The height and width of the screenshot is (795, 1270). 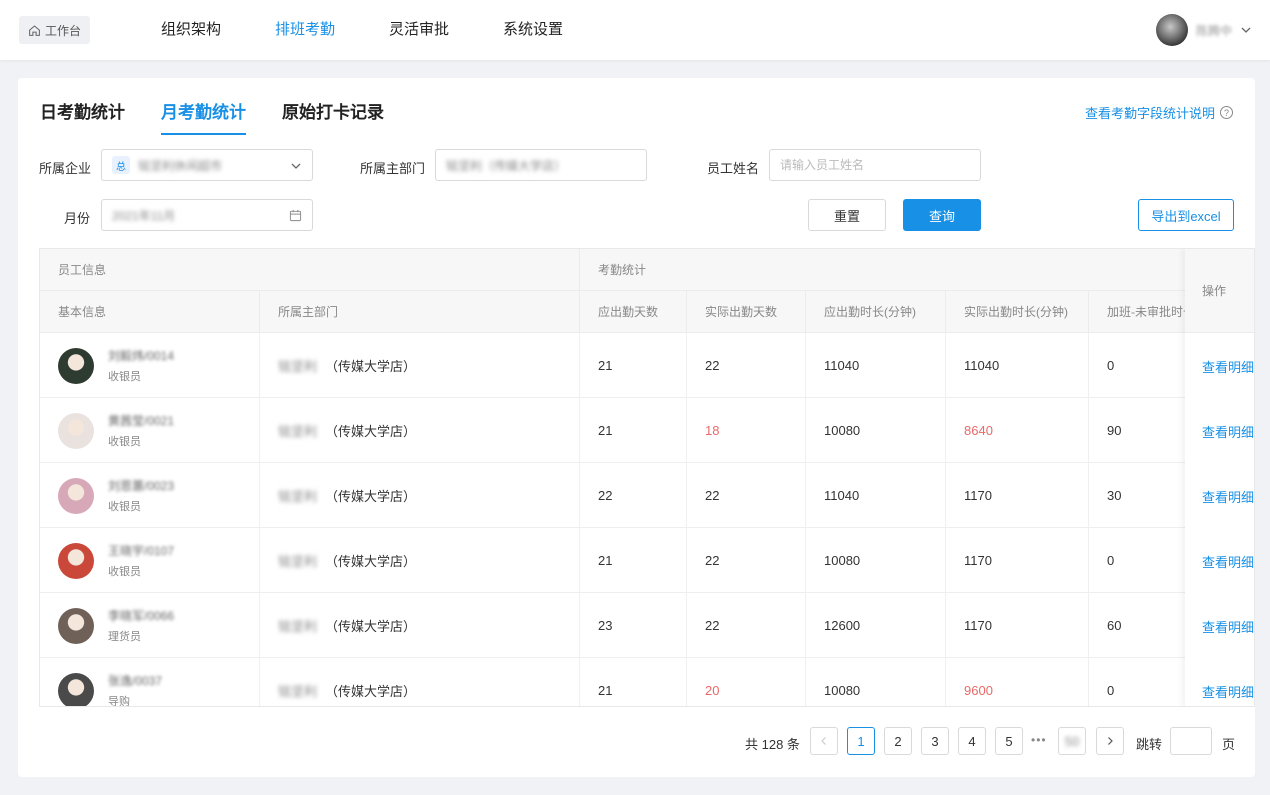 I want to click on table-row: 刘恩蕙/0023 收银员 铭坚利 （传媒大学店） 22 22 11040 1170 30, so click(x=647, y=495).